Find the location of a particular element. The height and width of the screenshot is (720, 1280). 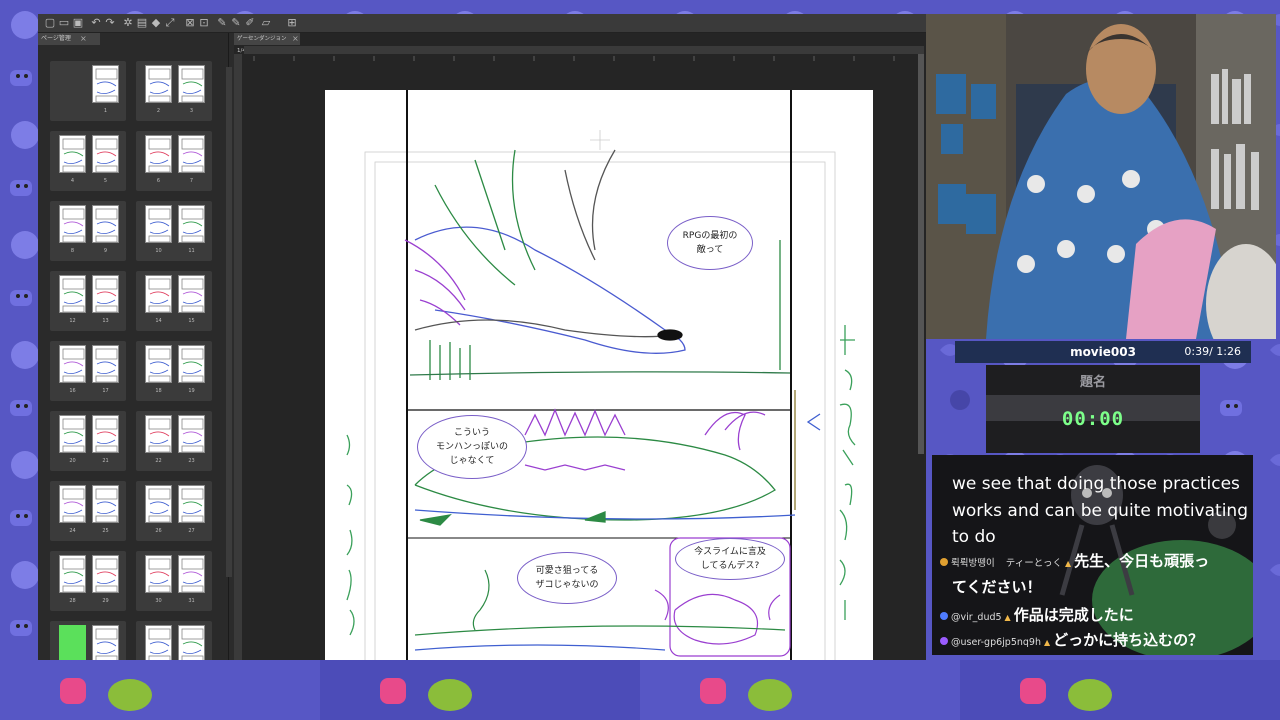

page-spread-thumbnail: 16 17 is located at coordinates (88, 371).